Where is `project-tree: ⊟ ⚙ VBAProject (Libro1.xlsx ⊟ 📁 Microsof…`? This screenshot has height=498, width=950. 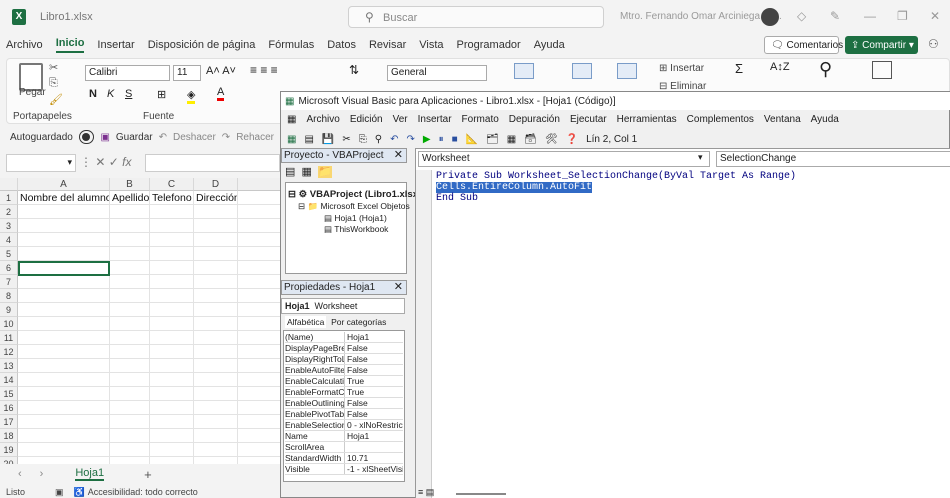 project-tree: ⊟ ⚙ VBAProject (Libro1.xlsx ⊟ 📁 Microsof… is located at coordinates (351, 228).